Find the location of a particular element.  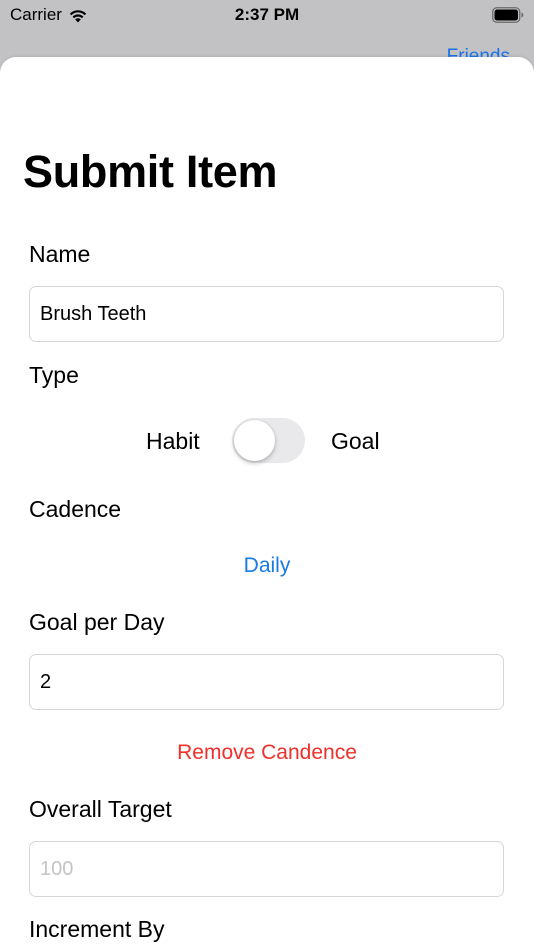

cadence-label: Cadence is located at coordinates (75, 509).